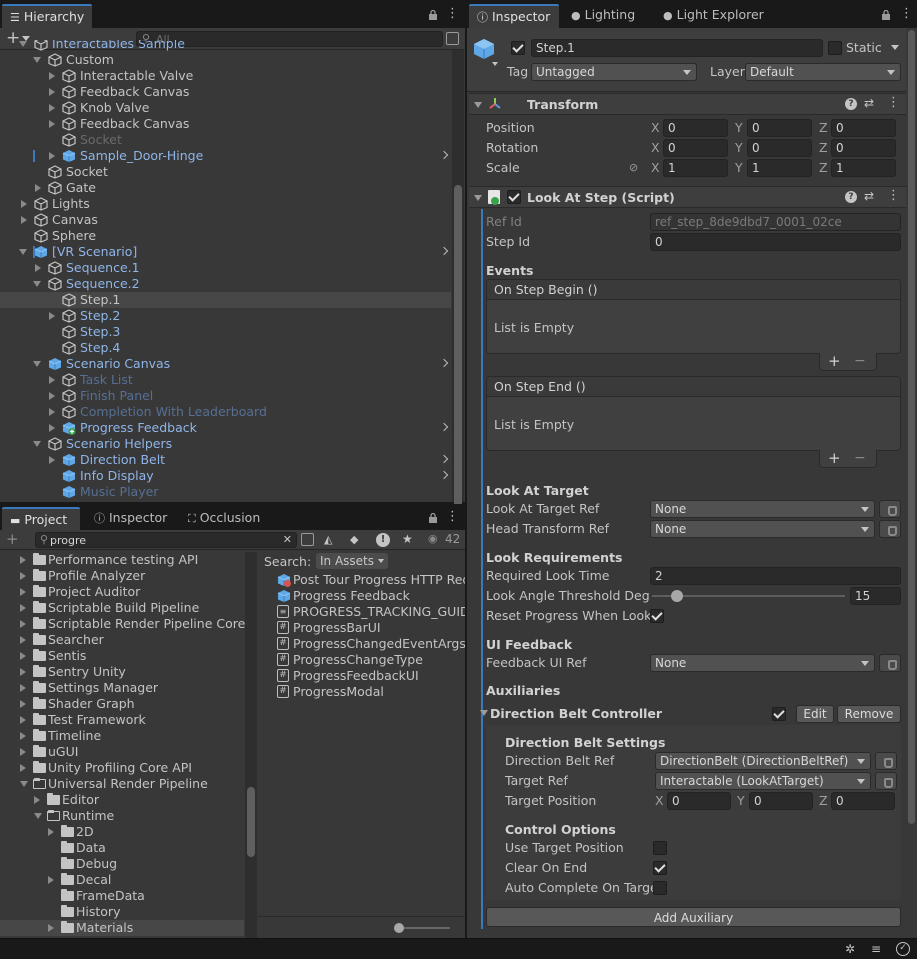 The width and height of the screenshot is (917, 959). Describe the element at coordinates (762, 529) in the screenshot. I see `head-transform-ref-field: None` at that location.